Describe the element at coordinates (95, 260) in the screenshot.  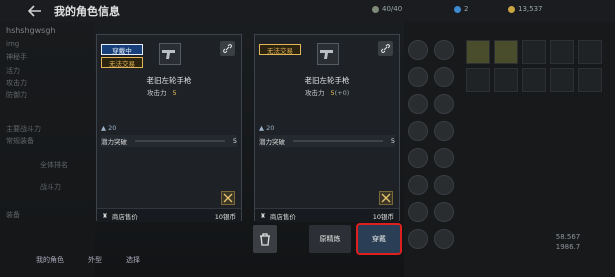
I see `tab-appearance: 外型` at that location.